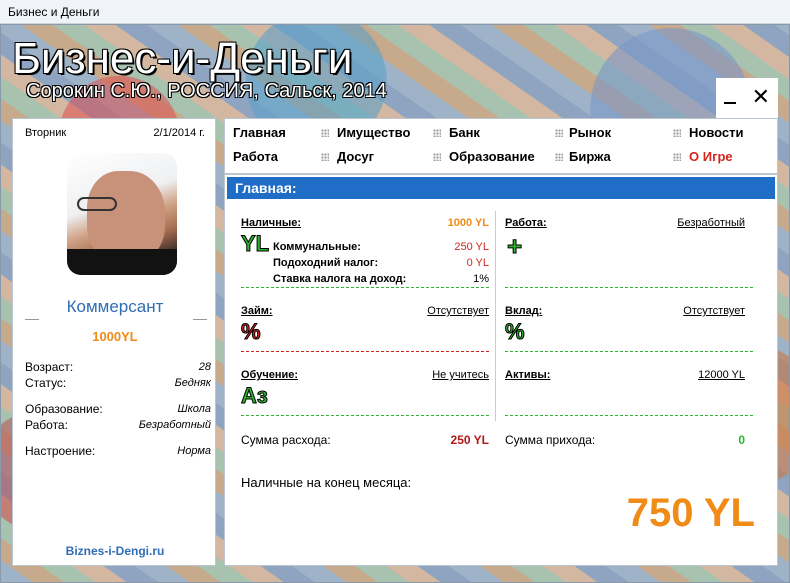 The height and width of the screenshot is (583, 790). What do you see at coordinates (590, 132) in the screenshot?
I see `nav-market: Рынок` at bounding box center [590, 132].